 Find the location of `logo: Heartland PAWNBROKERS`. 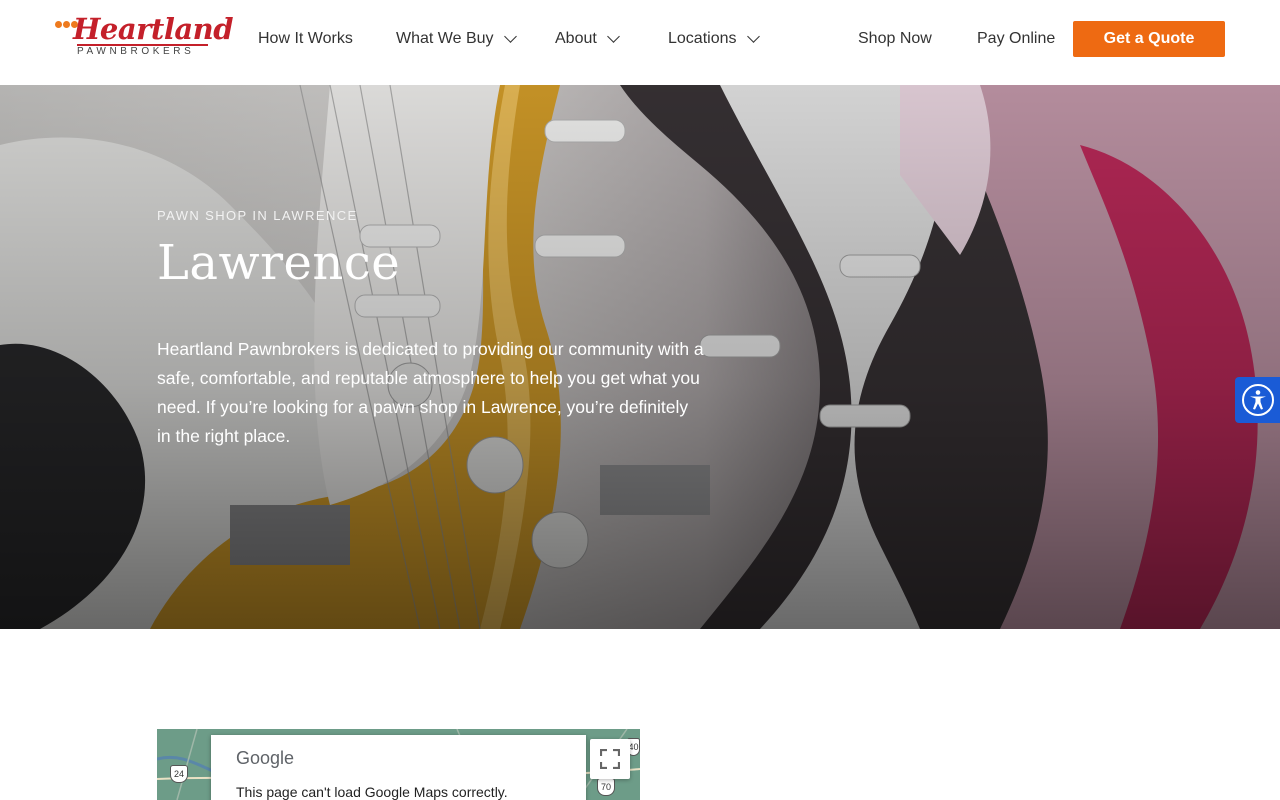

logo: Heartland PAWNBROKERS is located at coordinates (144, 38).